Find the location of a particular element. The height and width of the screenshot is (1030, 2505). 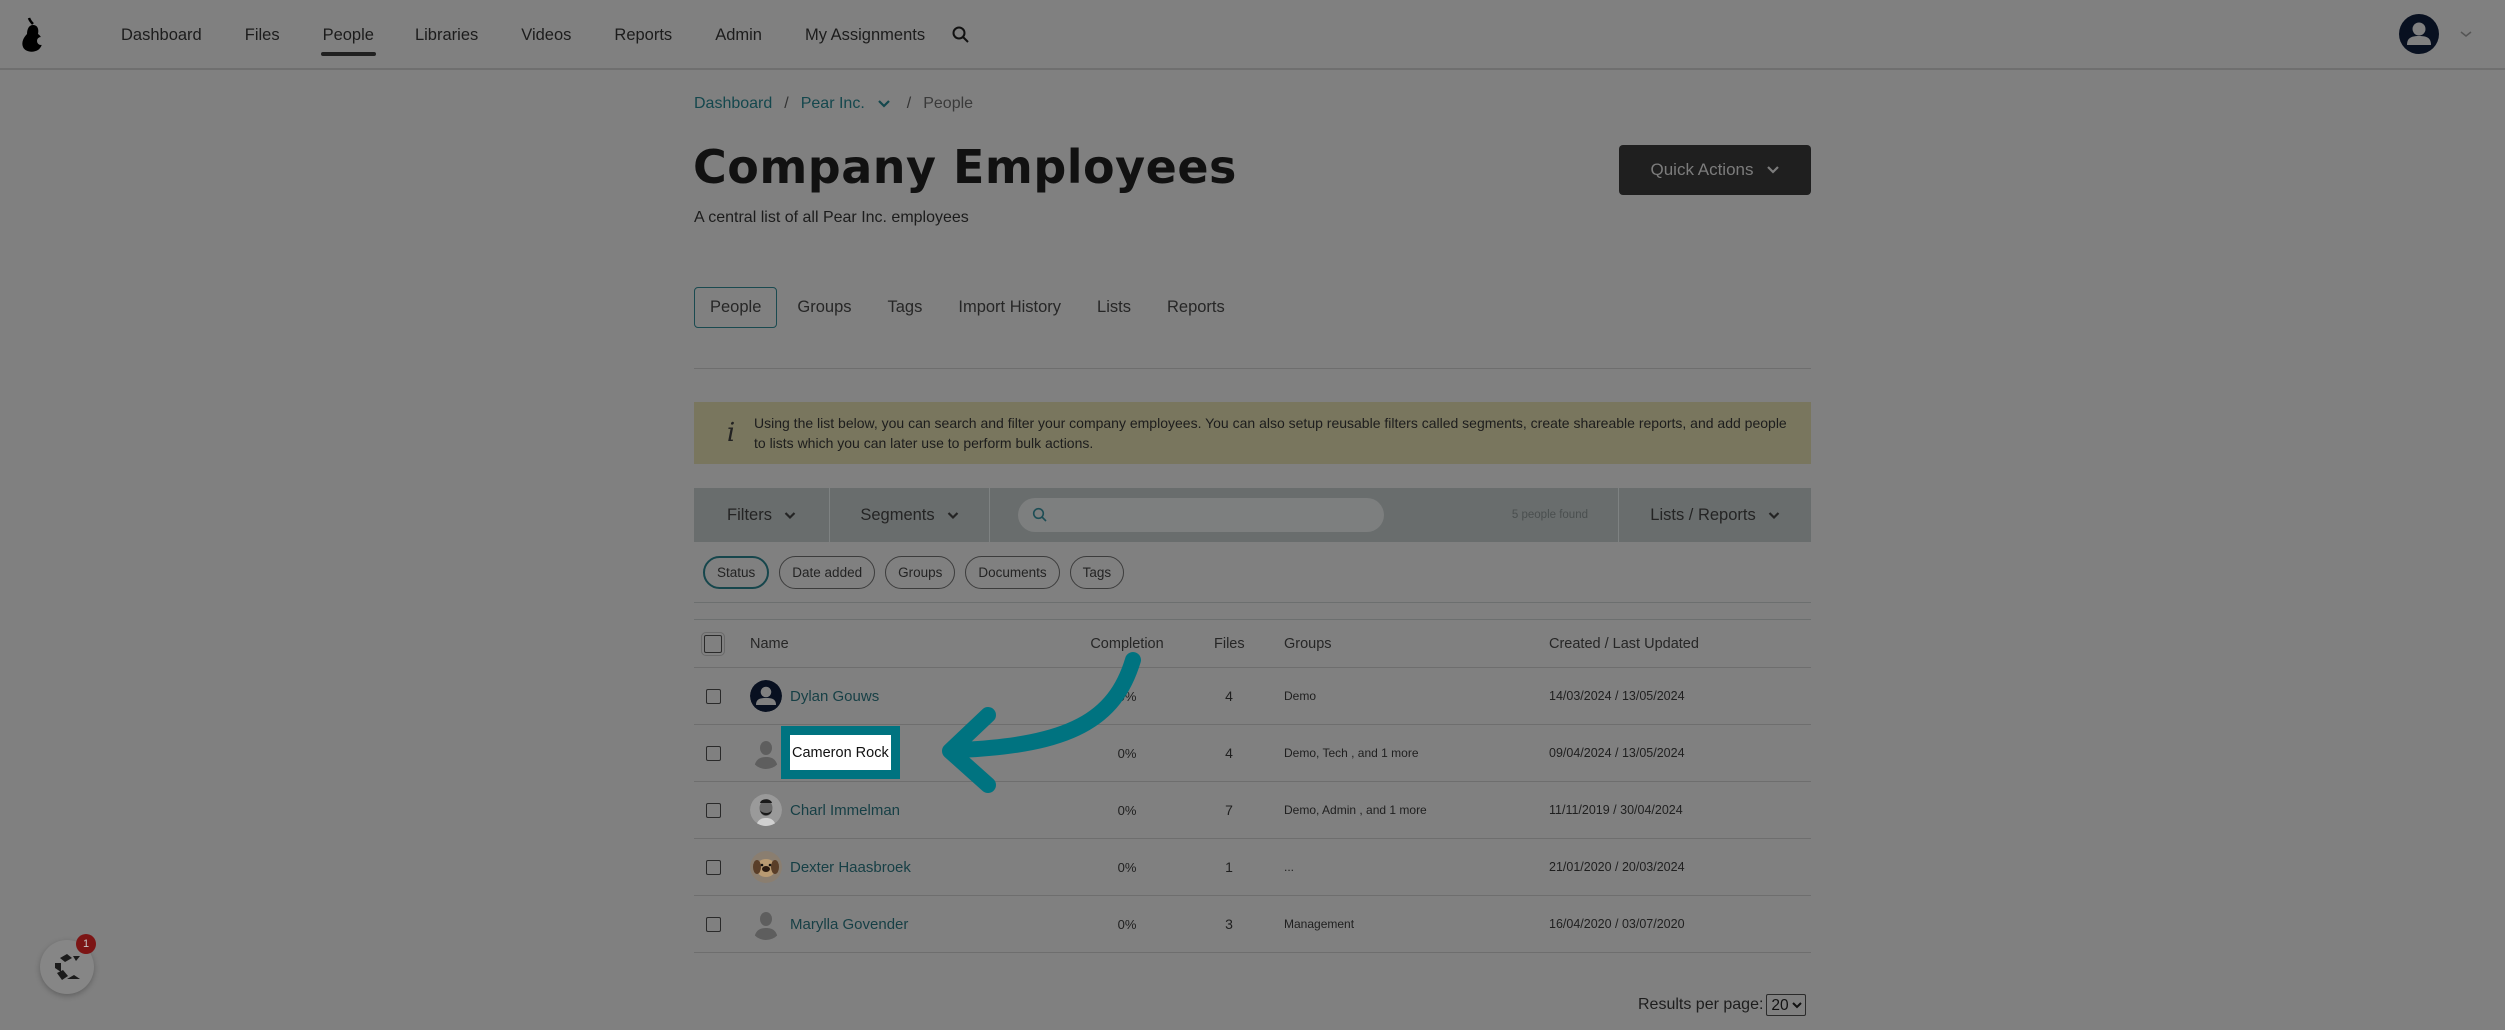

people-search is located at coordinates (1201, 515).